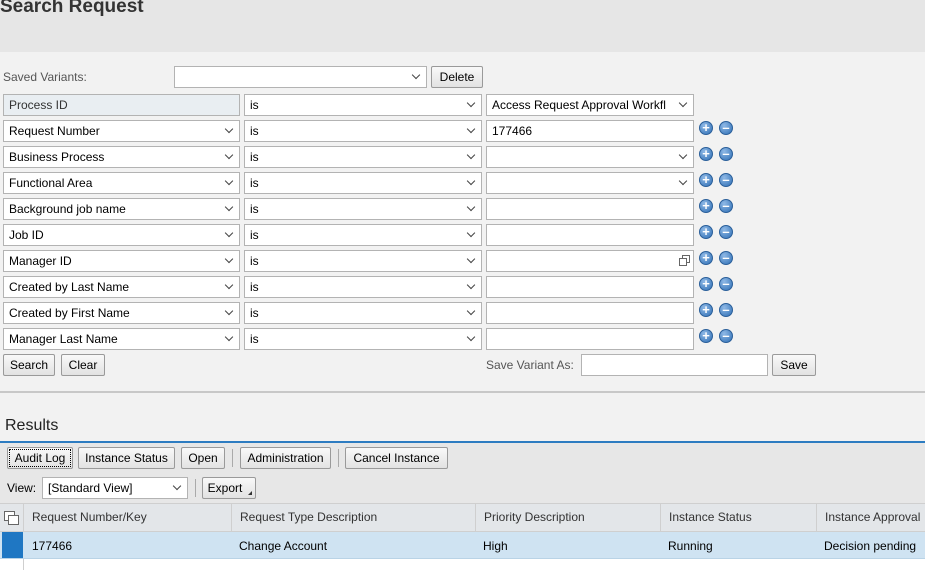 The width and height of the screenshot is (925, 570). I want to click on cell-priority: High, so click(495, 546).